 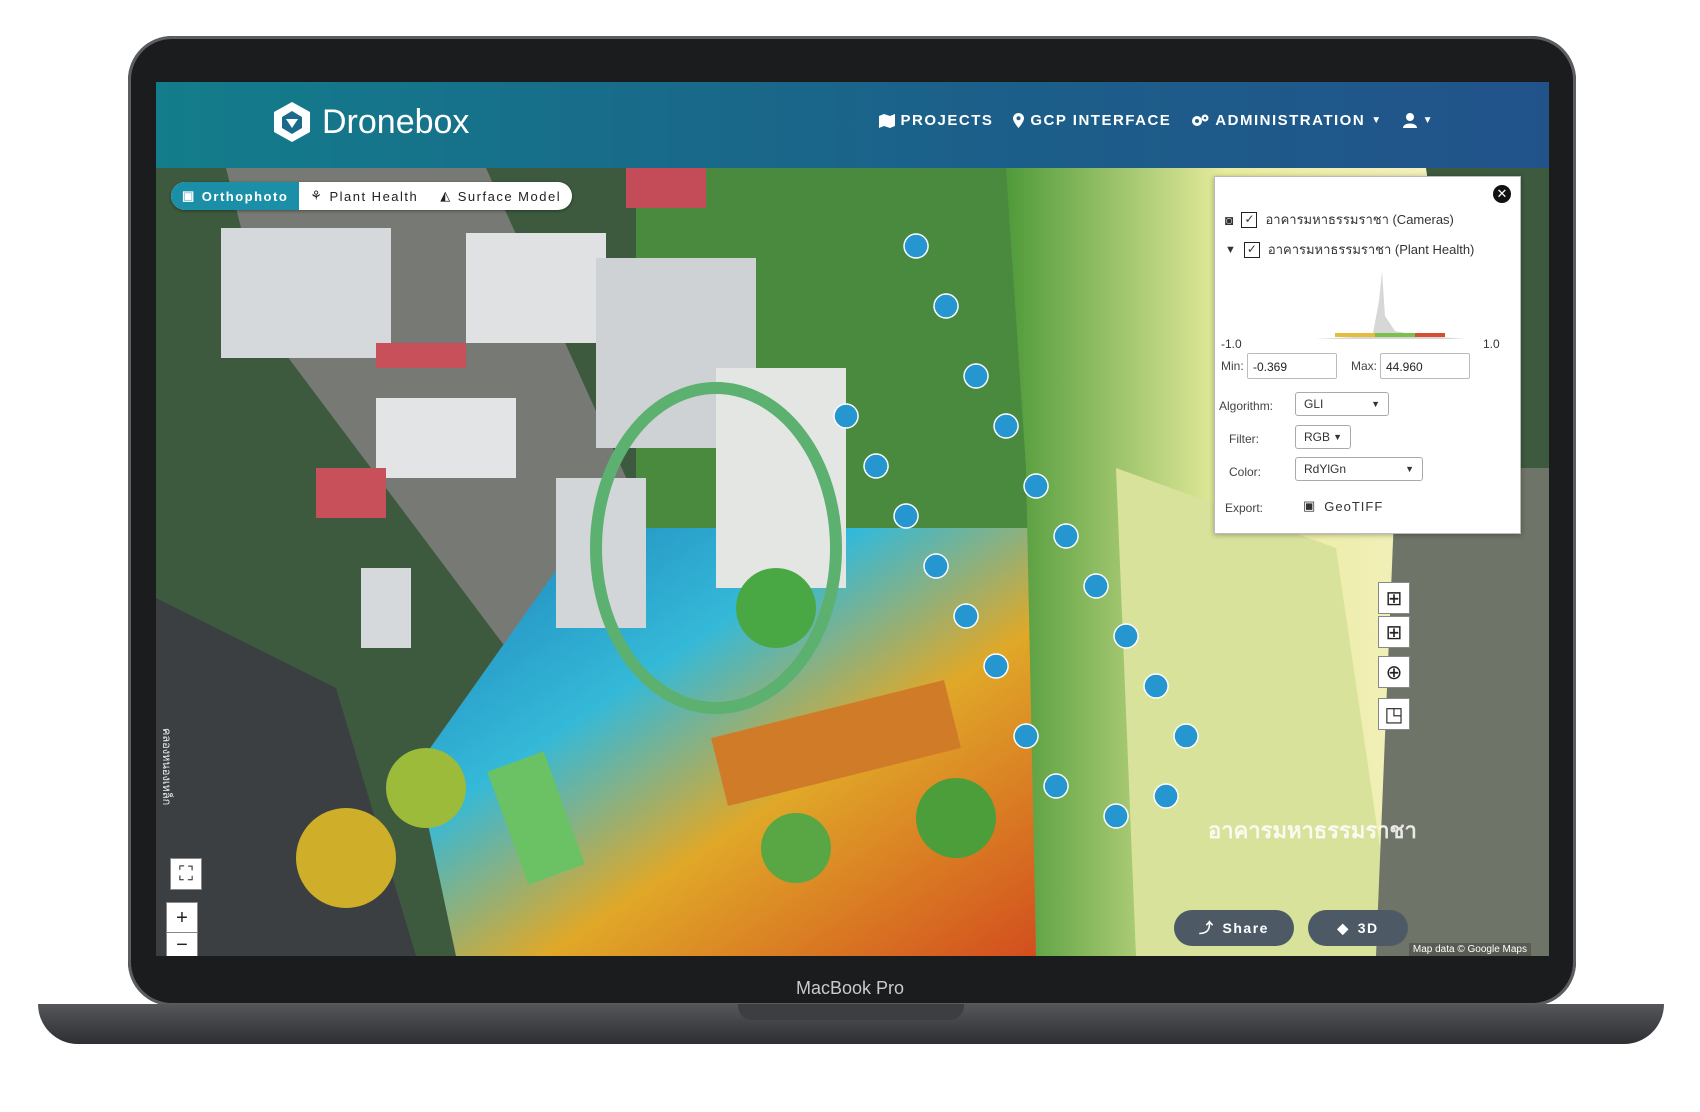 I want to click on tab-surface-model-label: Surface Model, so click(x=509, y=196).